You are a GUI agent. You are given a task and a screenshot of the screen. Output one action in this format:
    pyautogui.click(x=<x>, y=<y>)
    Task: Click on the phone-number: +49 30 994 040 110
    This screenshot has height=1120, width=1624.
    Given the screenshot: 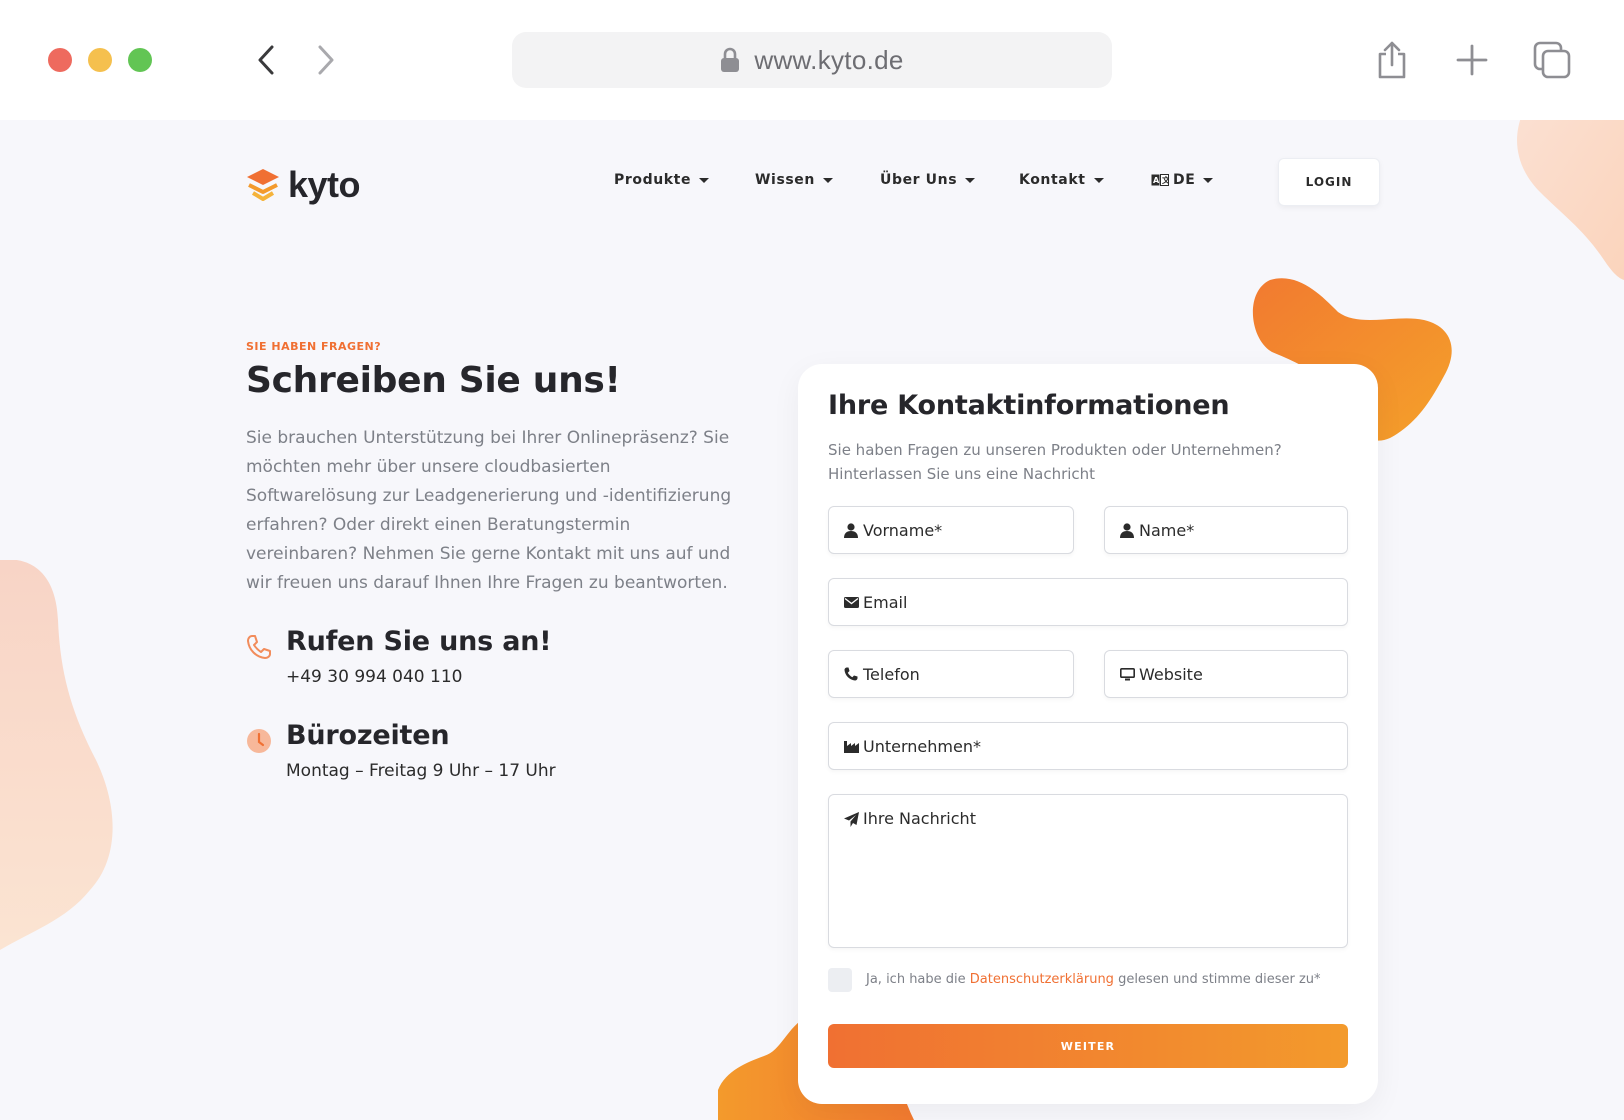 What is the action you would take?
    pyautogui.click(x=418, y=677)
    